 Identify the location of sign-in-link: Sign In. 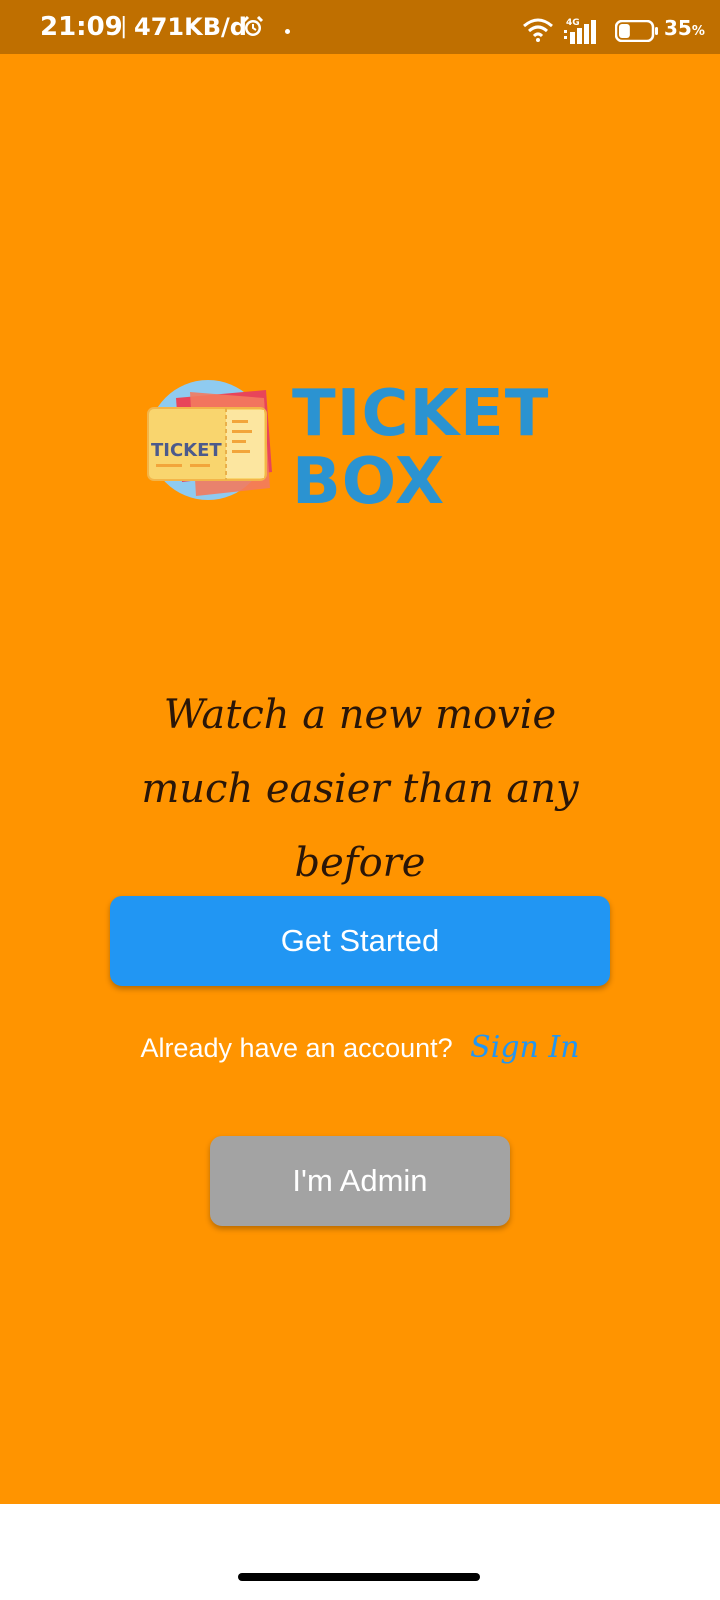
(524, 1047).